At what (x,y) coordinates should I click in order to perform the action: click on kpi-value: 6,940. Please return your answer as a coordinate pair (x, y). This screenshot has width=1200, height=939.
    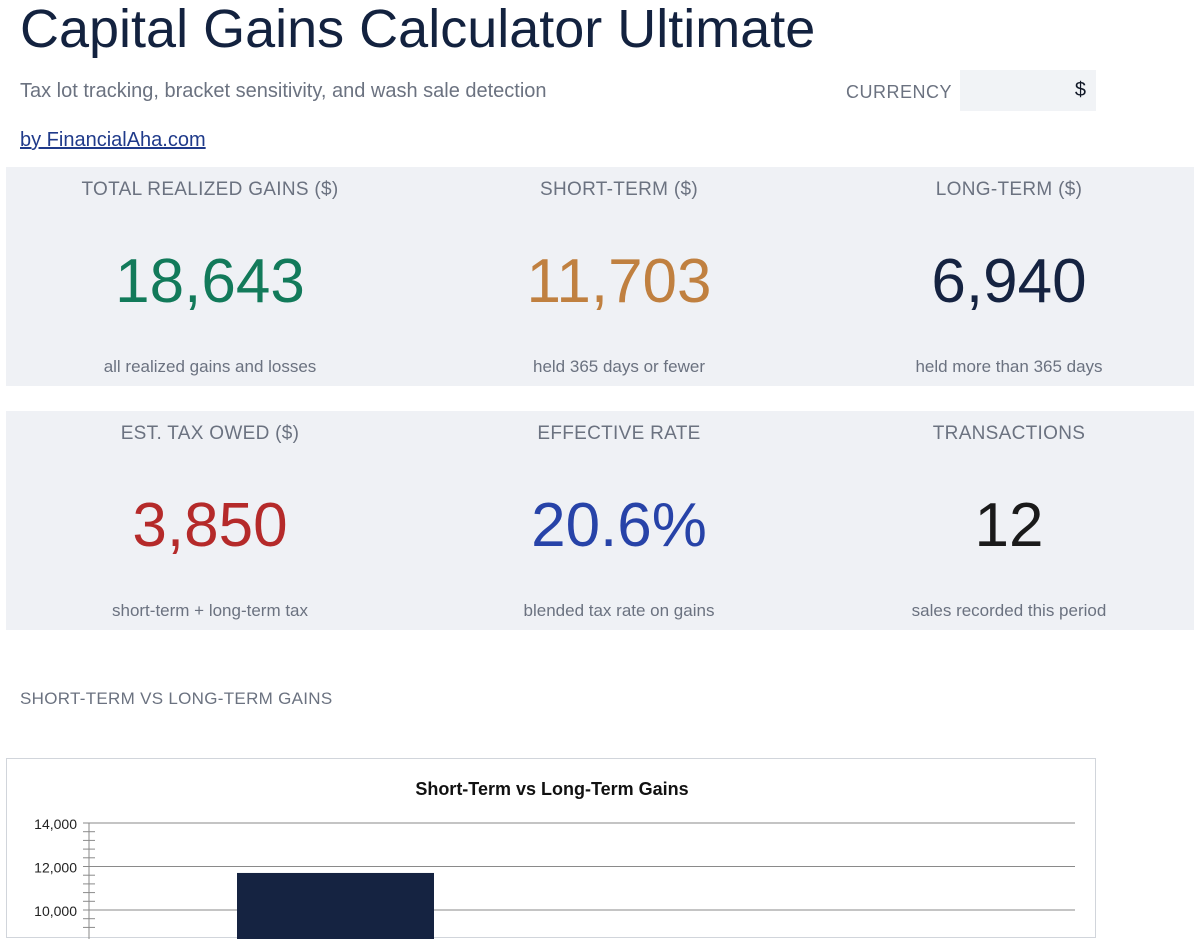
    Looking at the image, I should click on (1009, 281).